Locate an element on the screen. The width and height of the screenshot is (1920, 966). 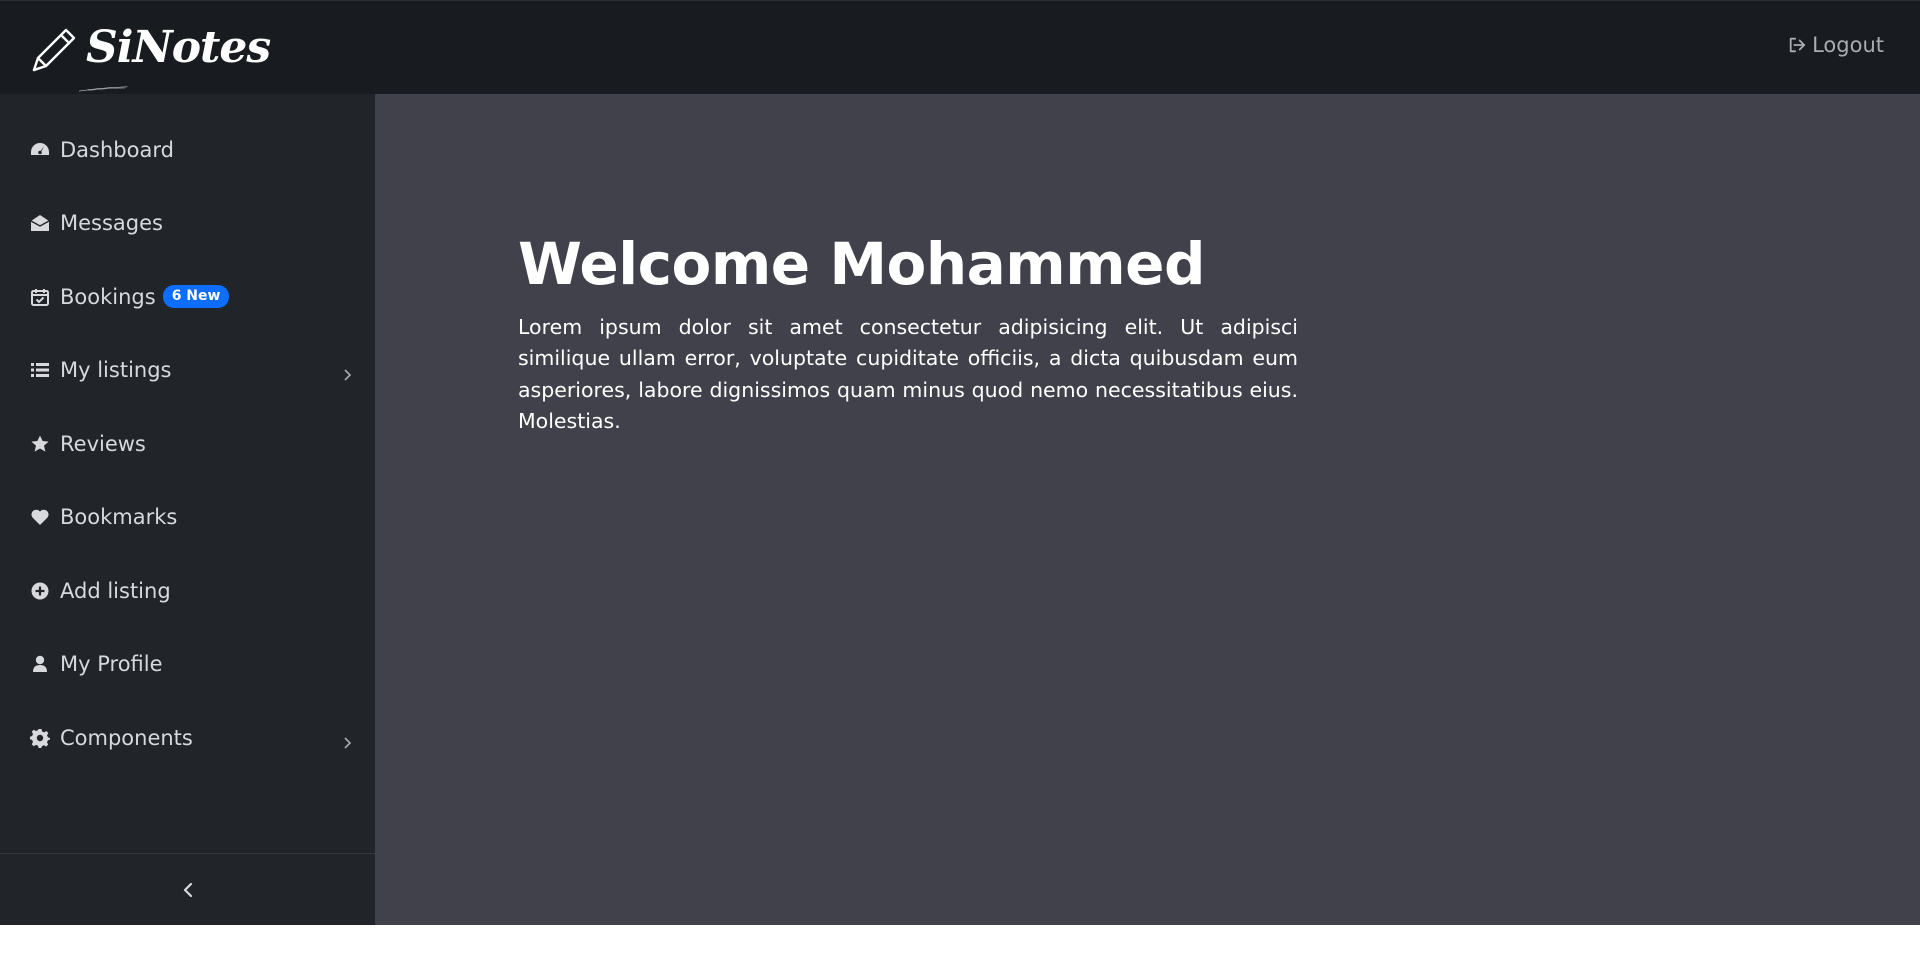
top-navbar: SiNotes Logout is located at coordinates (960, 47).